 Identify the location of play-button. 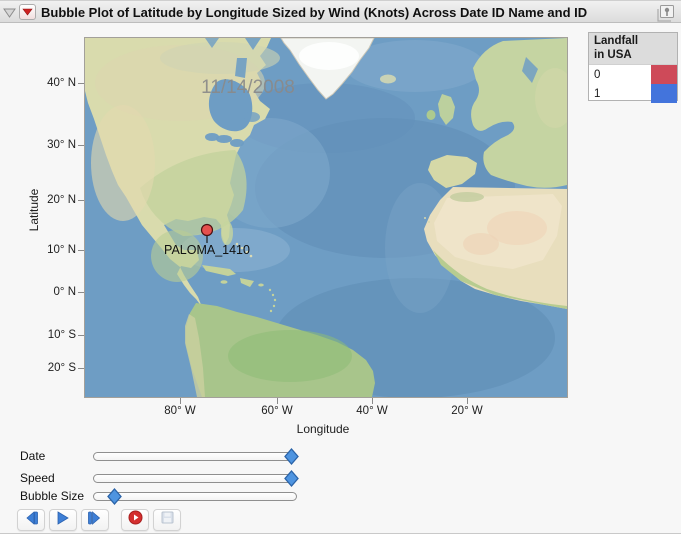
(63, 520).